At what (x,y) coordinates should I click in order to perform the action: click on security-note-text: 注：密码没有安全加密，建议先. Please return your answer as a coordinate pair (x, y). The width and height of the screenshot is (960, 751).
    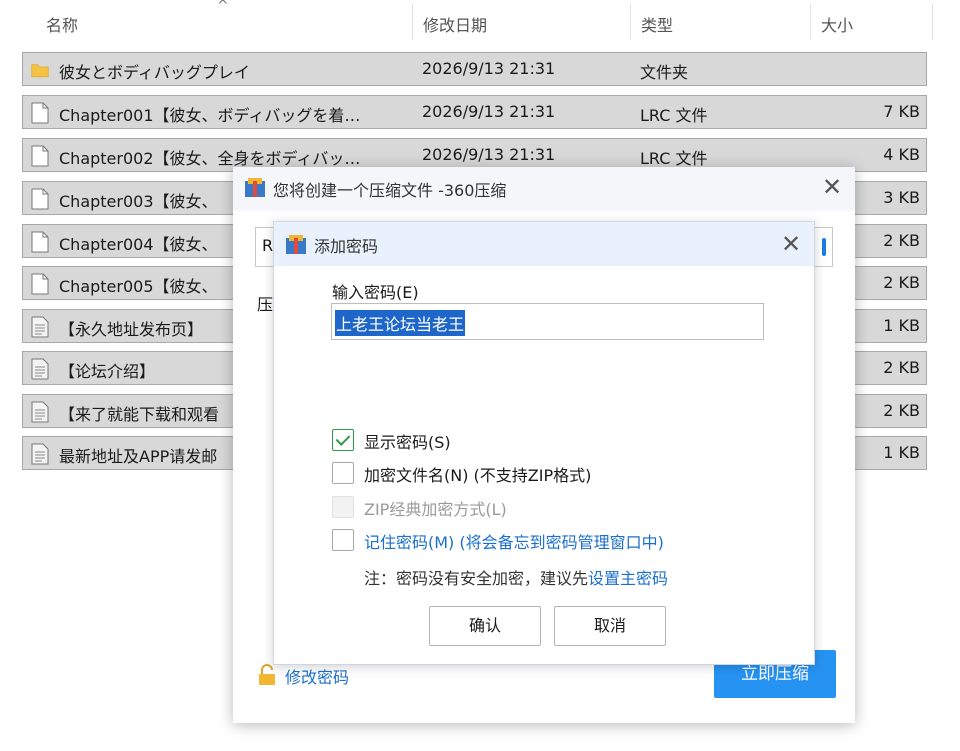
    Looking at the image, I should click on (476, 578).